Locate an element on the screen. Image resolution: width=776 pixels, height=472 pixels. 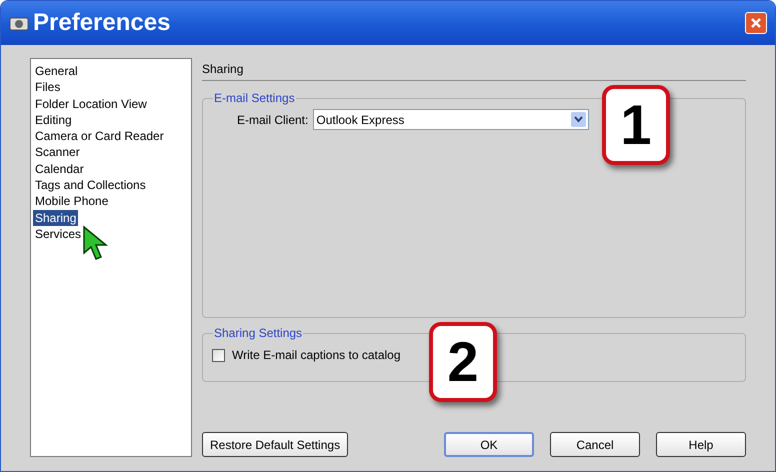
checkbox is located at coordinates (218, 355).